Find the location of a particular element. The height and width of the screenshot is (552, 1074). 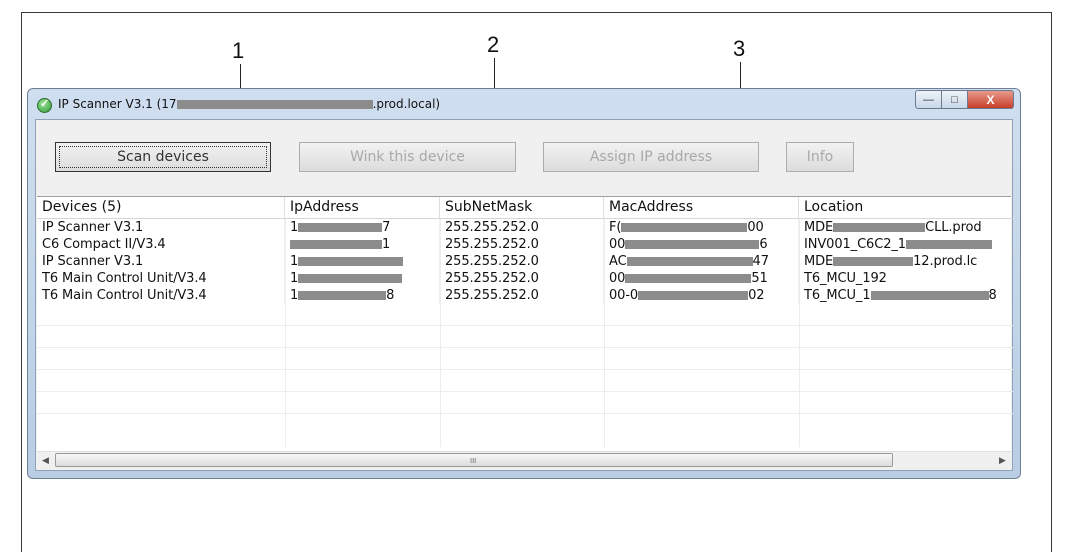

shield-check-icon is located at coordinates (44, 105).